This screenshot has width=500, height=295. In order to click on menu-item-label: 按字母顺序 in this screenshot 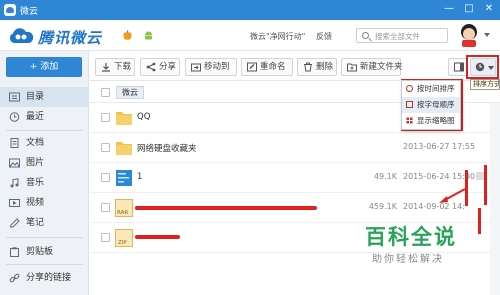, I will do `click(436, 104)`.